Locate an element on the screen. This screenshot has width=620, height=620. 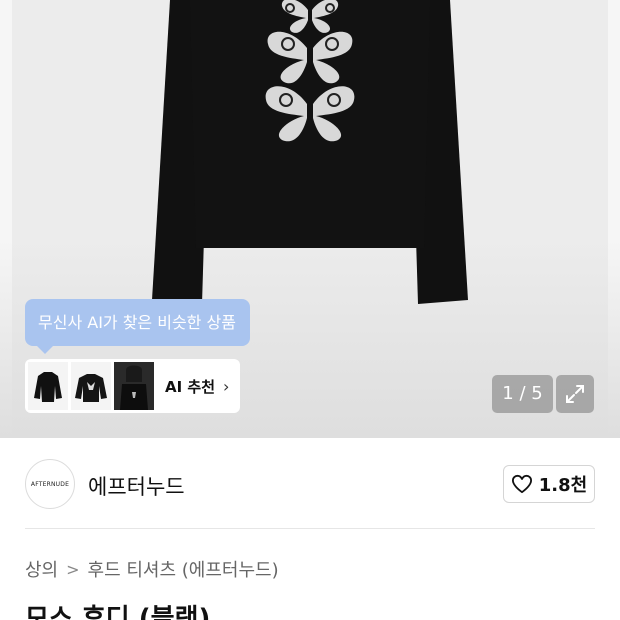
brand-name: 에프터누드 is located at coordinates (136, 486).